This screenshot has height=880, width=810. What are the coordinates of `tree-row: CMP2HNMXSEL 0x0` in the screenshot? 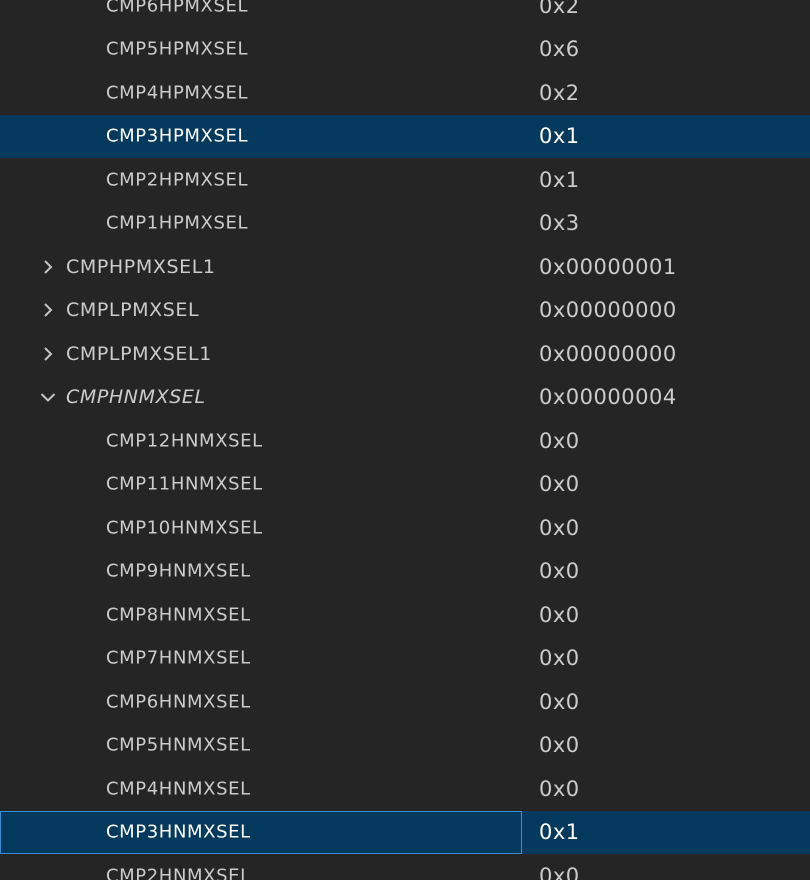 It's located at (405, 867).